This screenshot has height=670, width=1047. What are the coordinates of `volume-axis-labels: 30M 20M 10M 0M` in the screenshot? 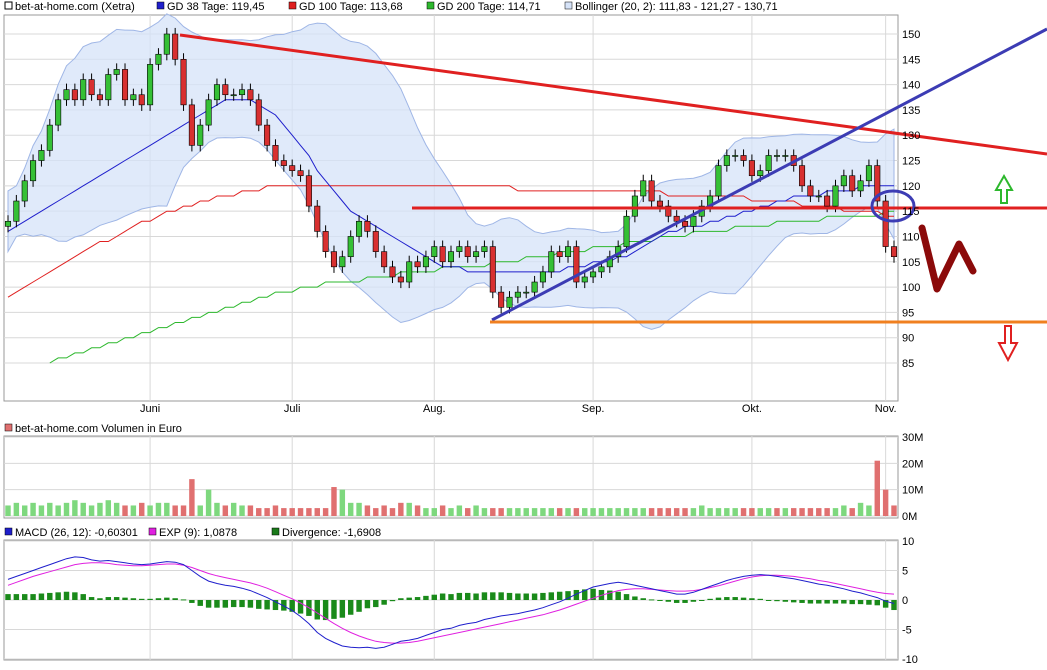 It's located at (912, 477).